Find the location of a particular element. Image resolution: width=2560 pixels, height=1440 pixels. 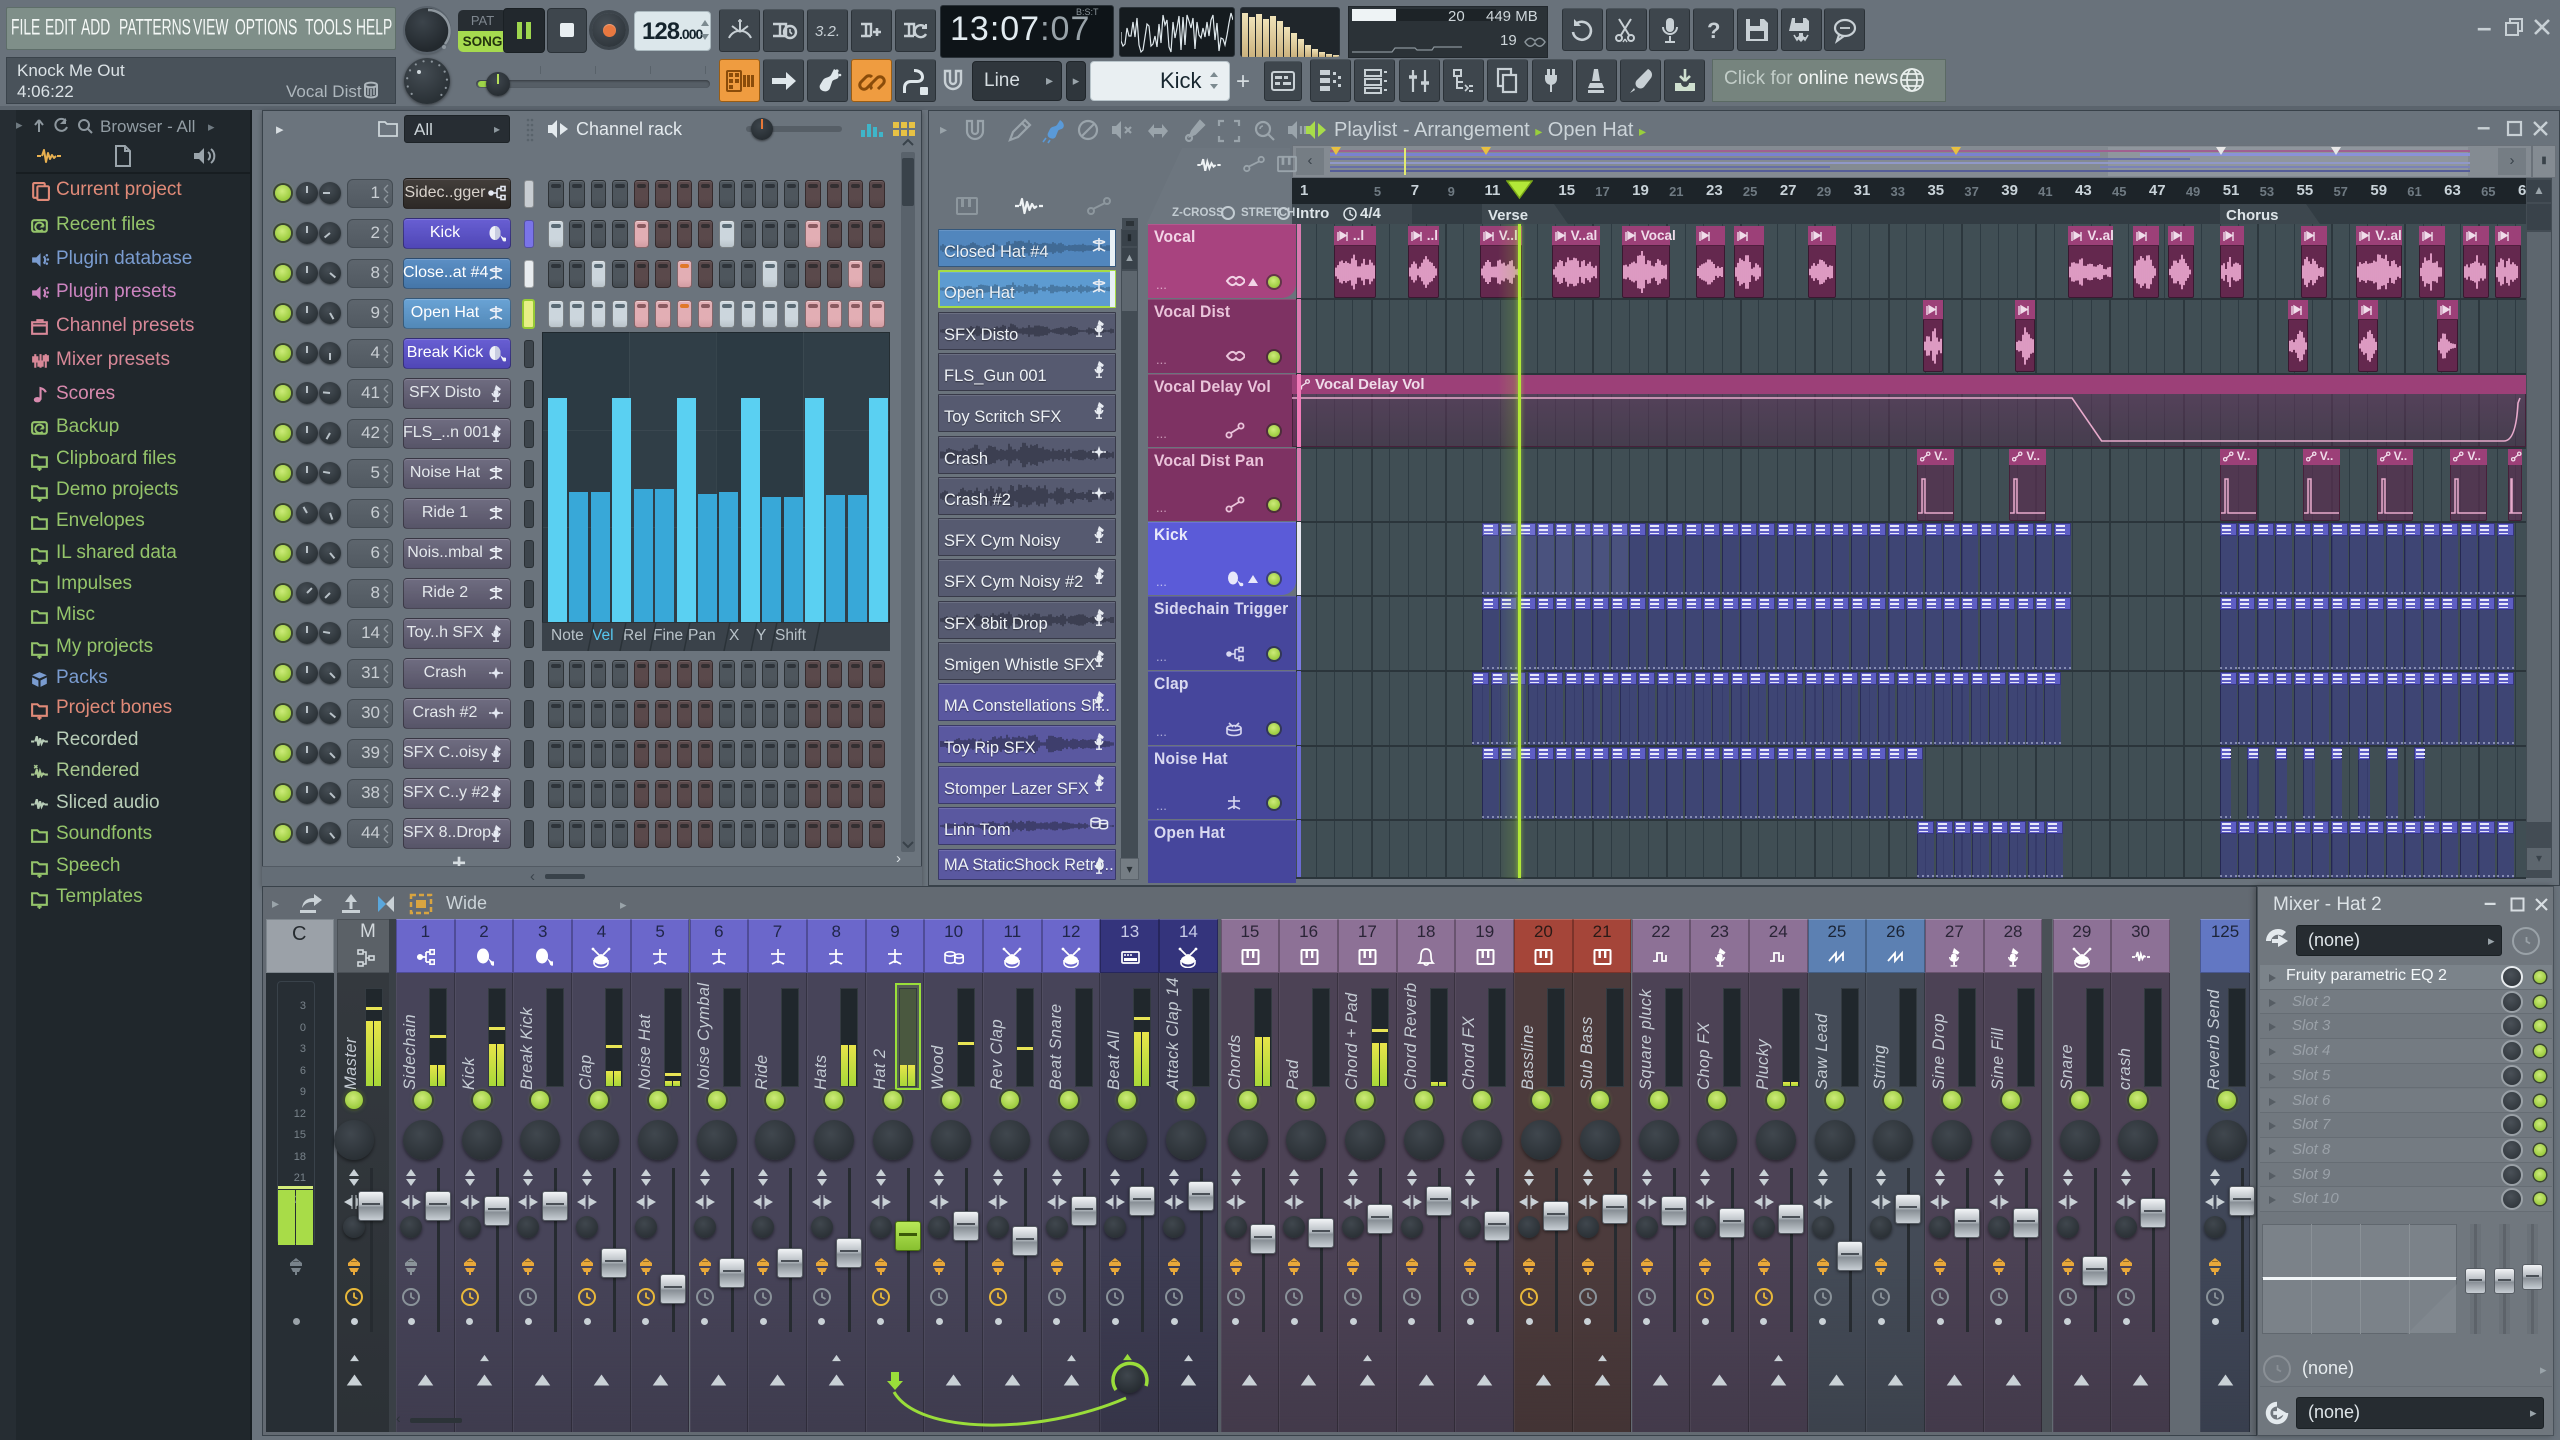

svg-text: Verse is located at coordinates (1508, 215).